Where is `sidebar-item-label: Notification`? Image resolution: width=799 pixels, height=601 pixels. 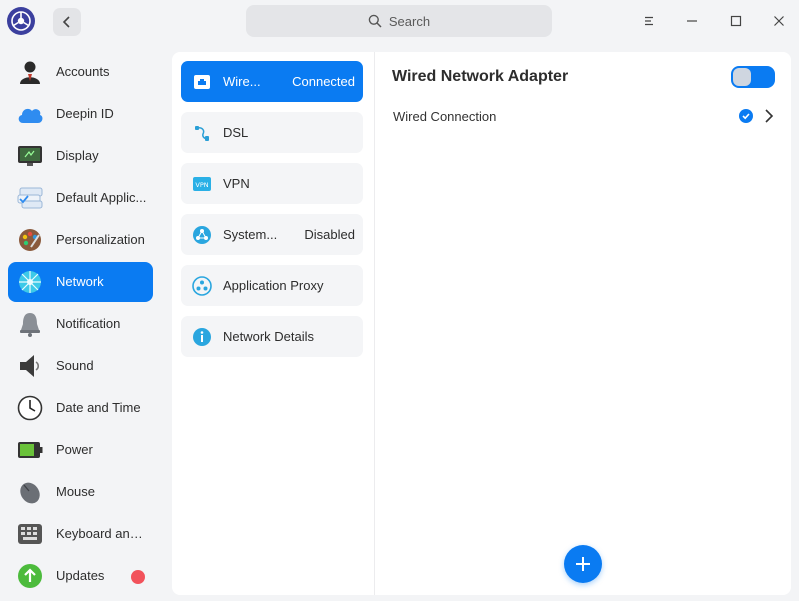
sidebar-item-label: Notification is located at coordinates (88, 323).